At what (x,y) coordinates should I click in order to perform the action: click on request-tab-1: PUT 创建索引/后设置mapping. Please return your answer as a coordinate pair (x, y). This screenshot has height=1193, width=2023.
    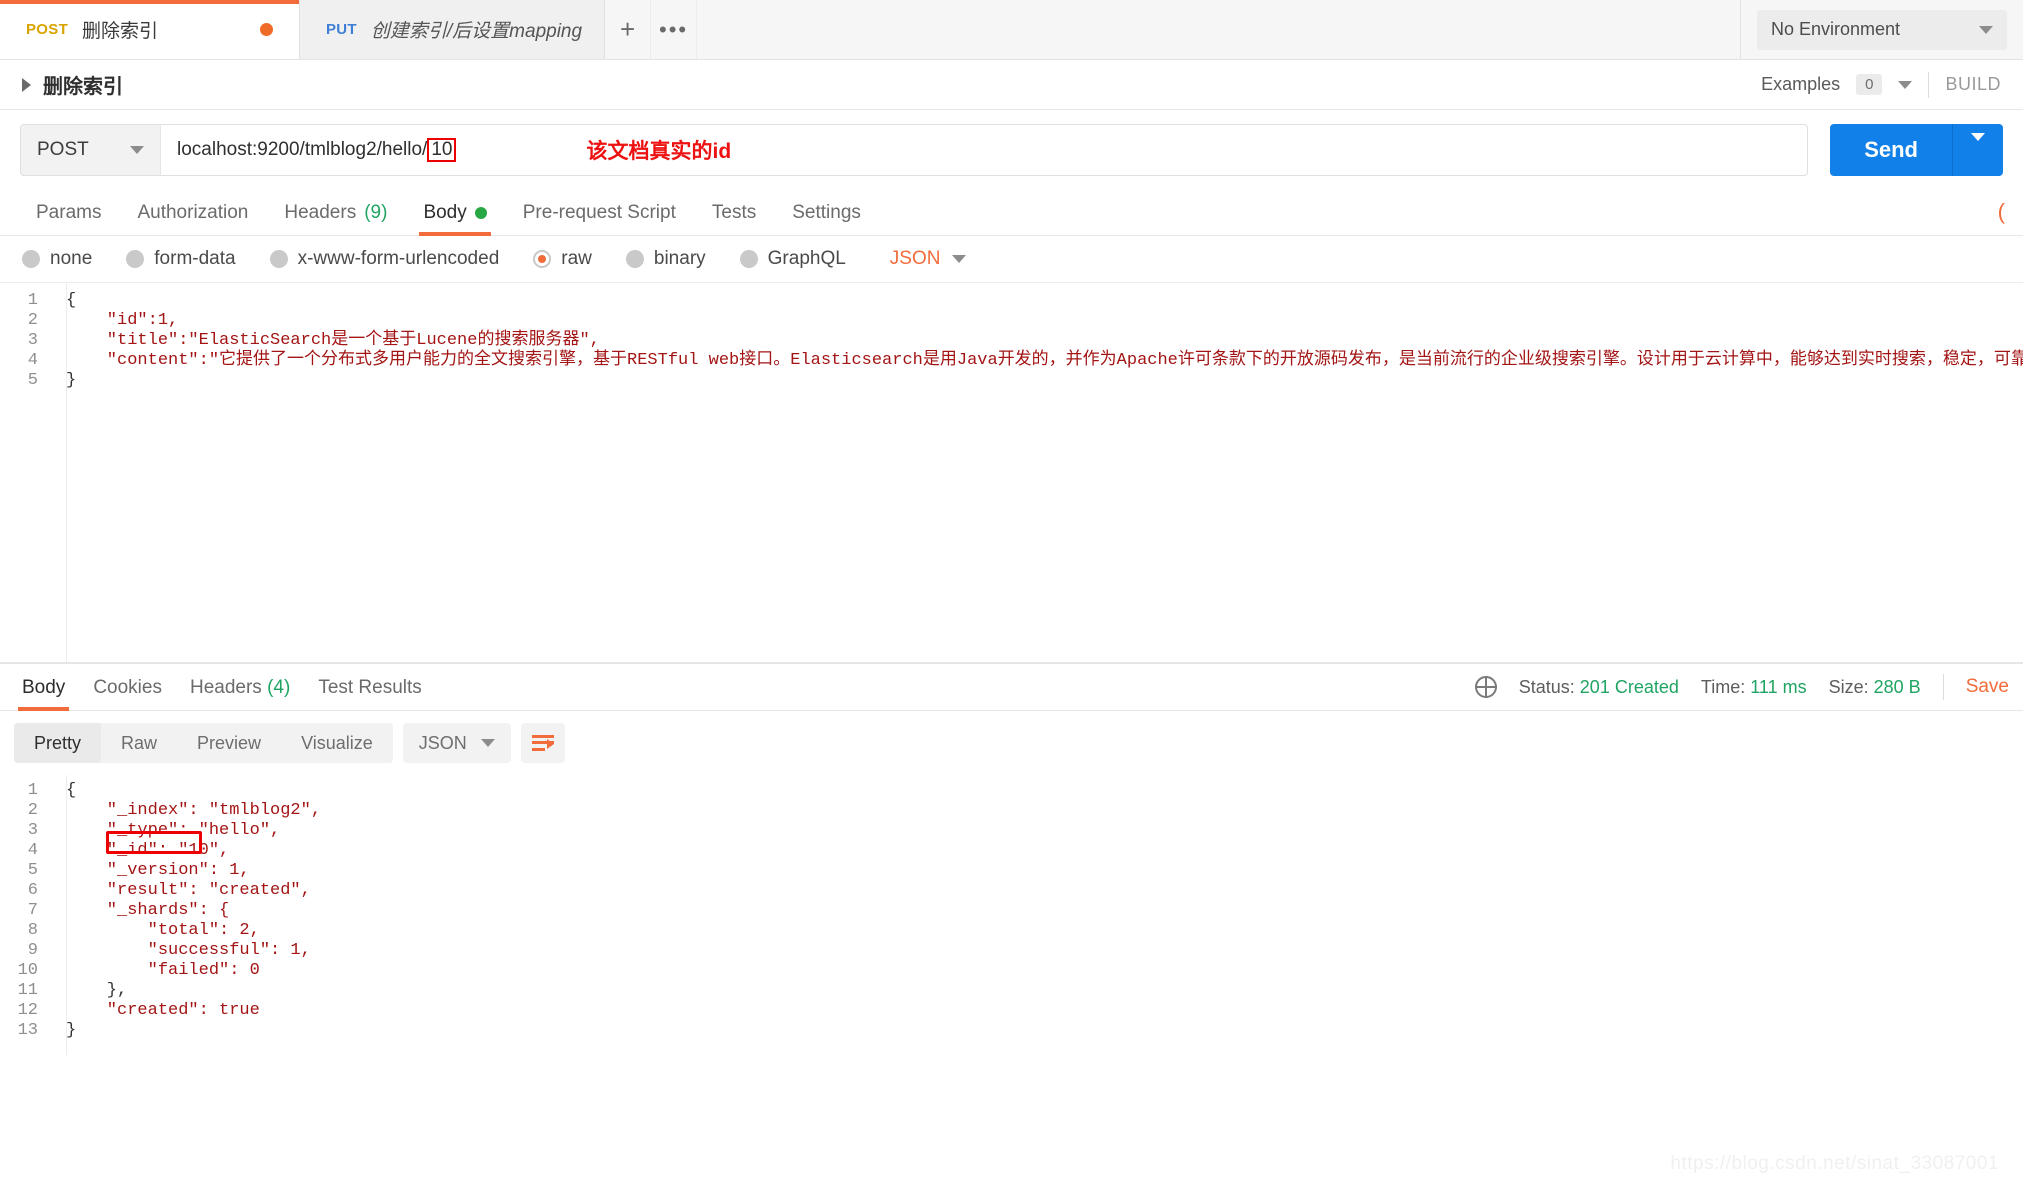
    Looking at the image, I should click on (453, 29).